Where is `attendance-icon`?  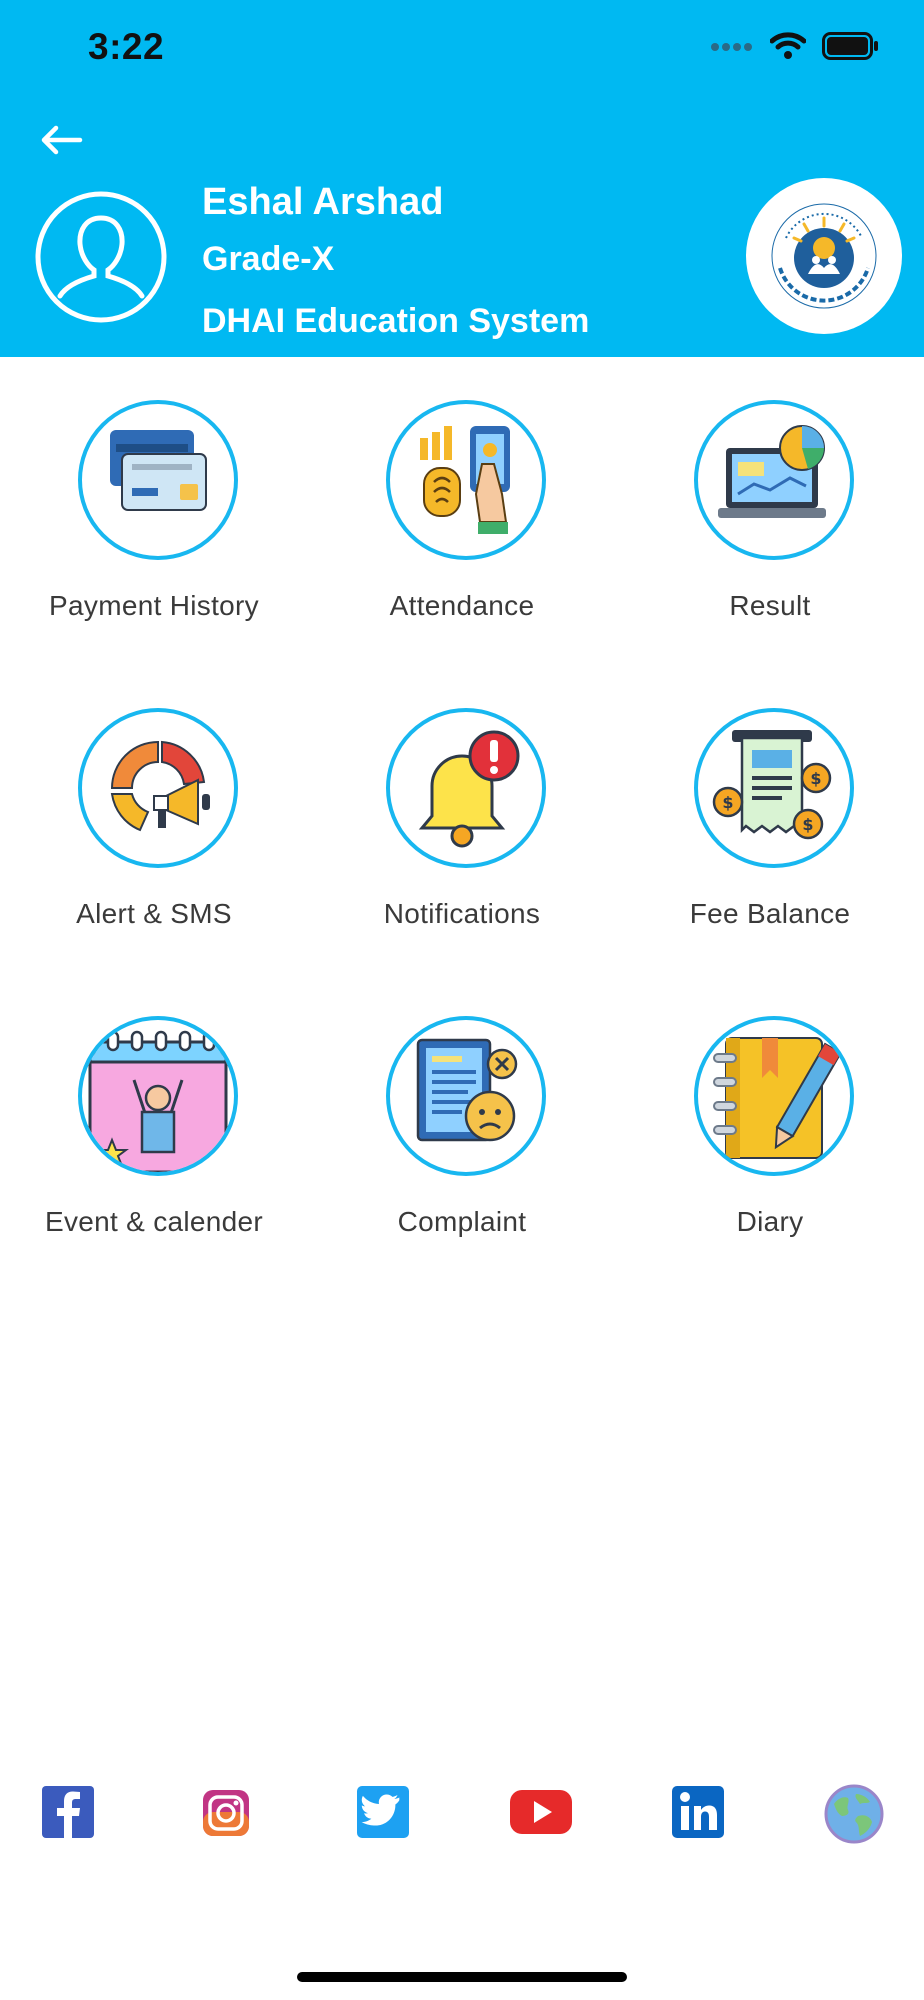 attendance-icon is located at coordinates (465, 480).